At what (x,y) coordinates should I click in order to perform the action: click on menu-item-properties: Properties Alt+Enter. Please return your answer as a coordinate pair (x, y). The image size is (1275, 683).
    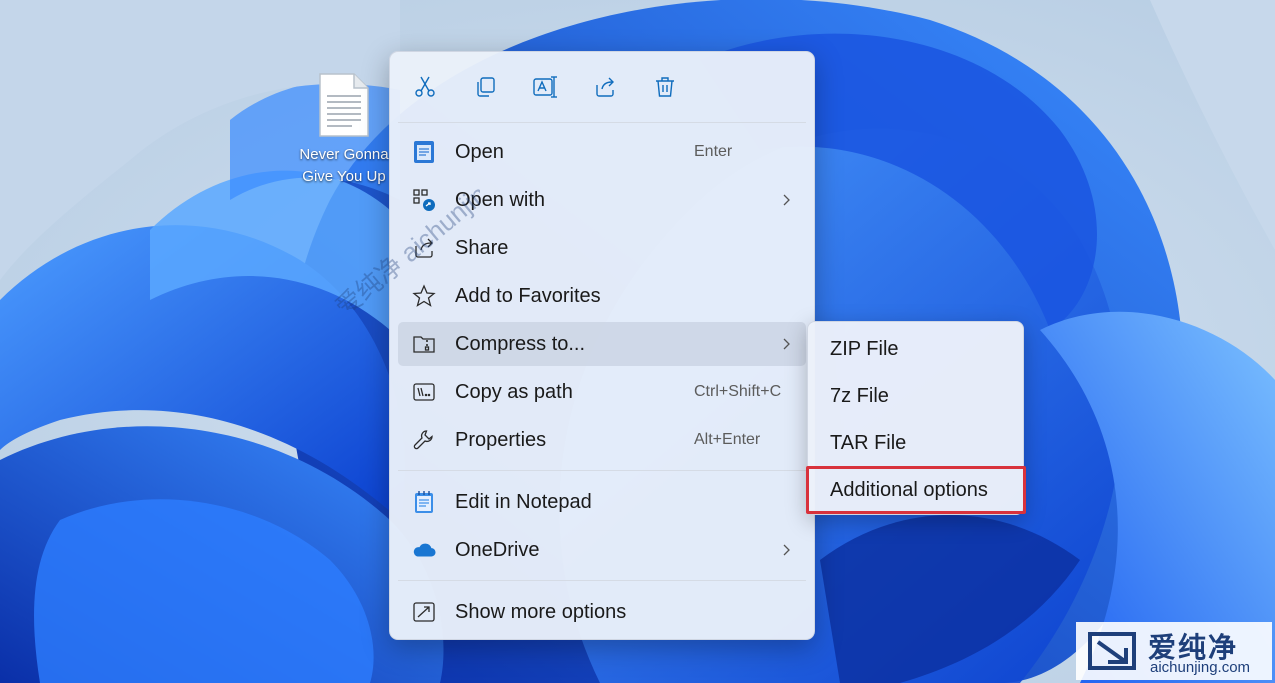
    Looking at the image, I should click on (602, 440).